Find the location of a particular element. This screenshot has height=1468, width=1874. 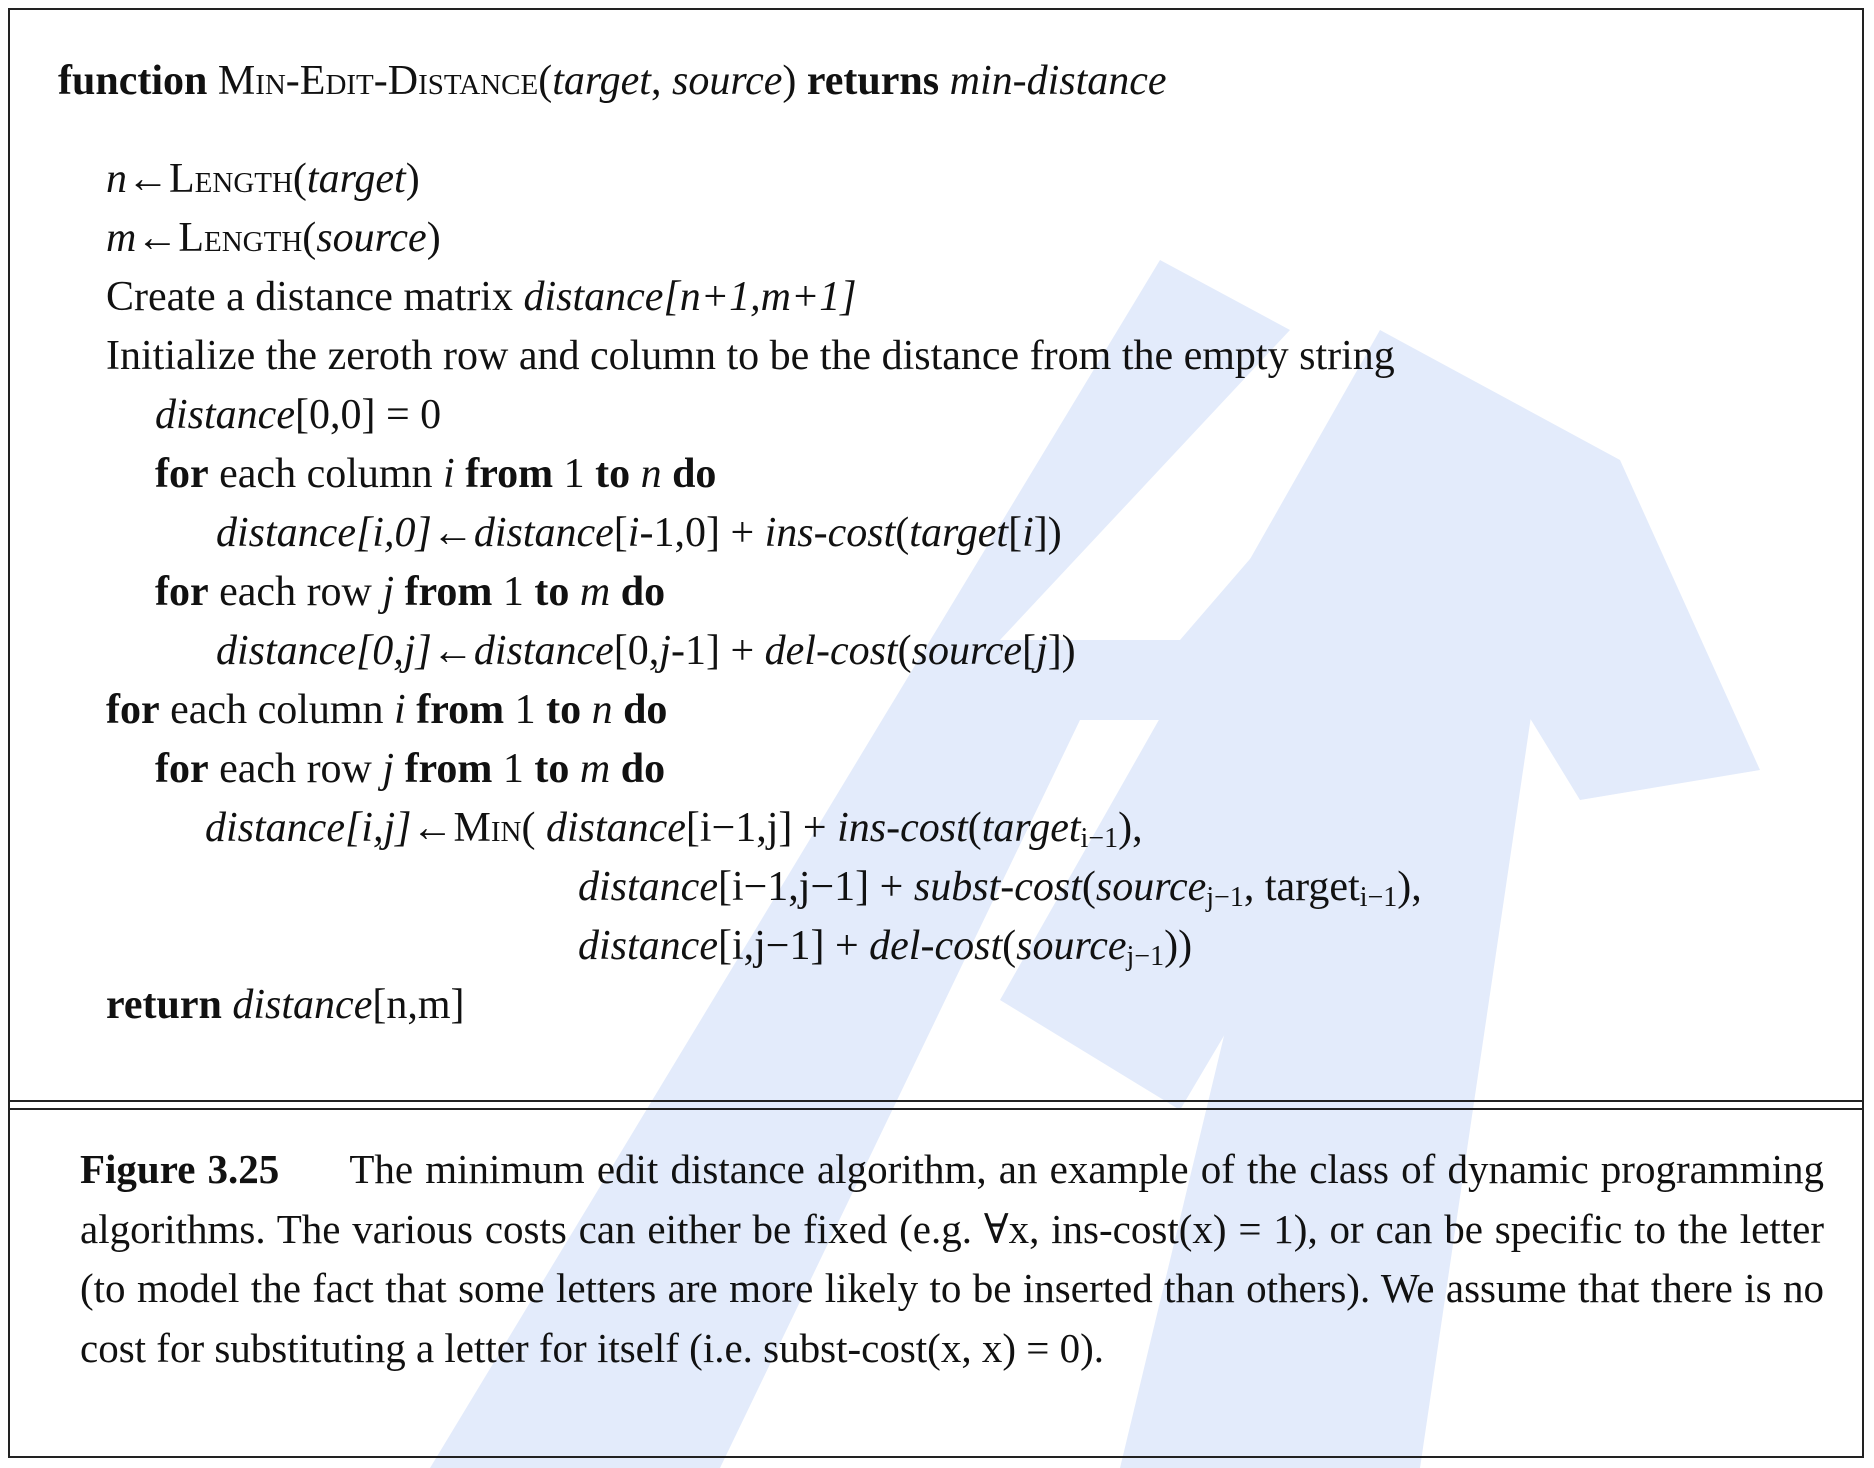

matrix-decl: distance[n+1,m+1] is located at coordinates (690, 297).